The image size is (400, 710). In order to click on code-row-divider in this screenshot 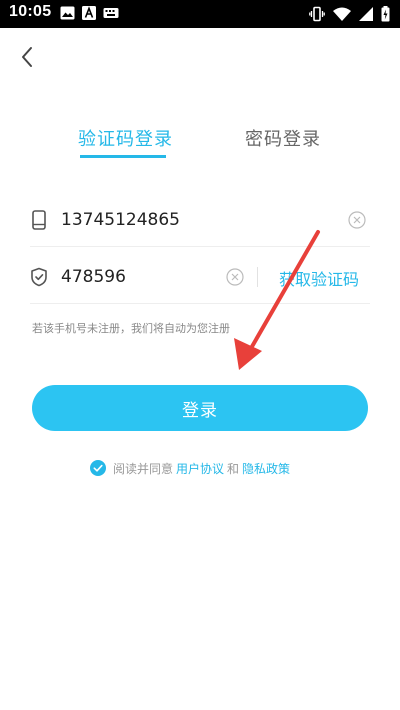, I will do `click(200, 303)`.